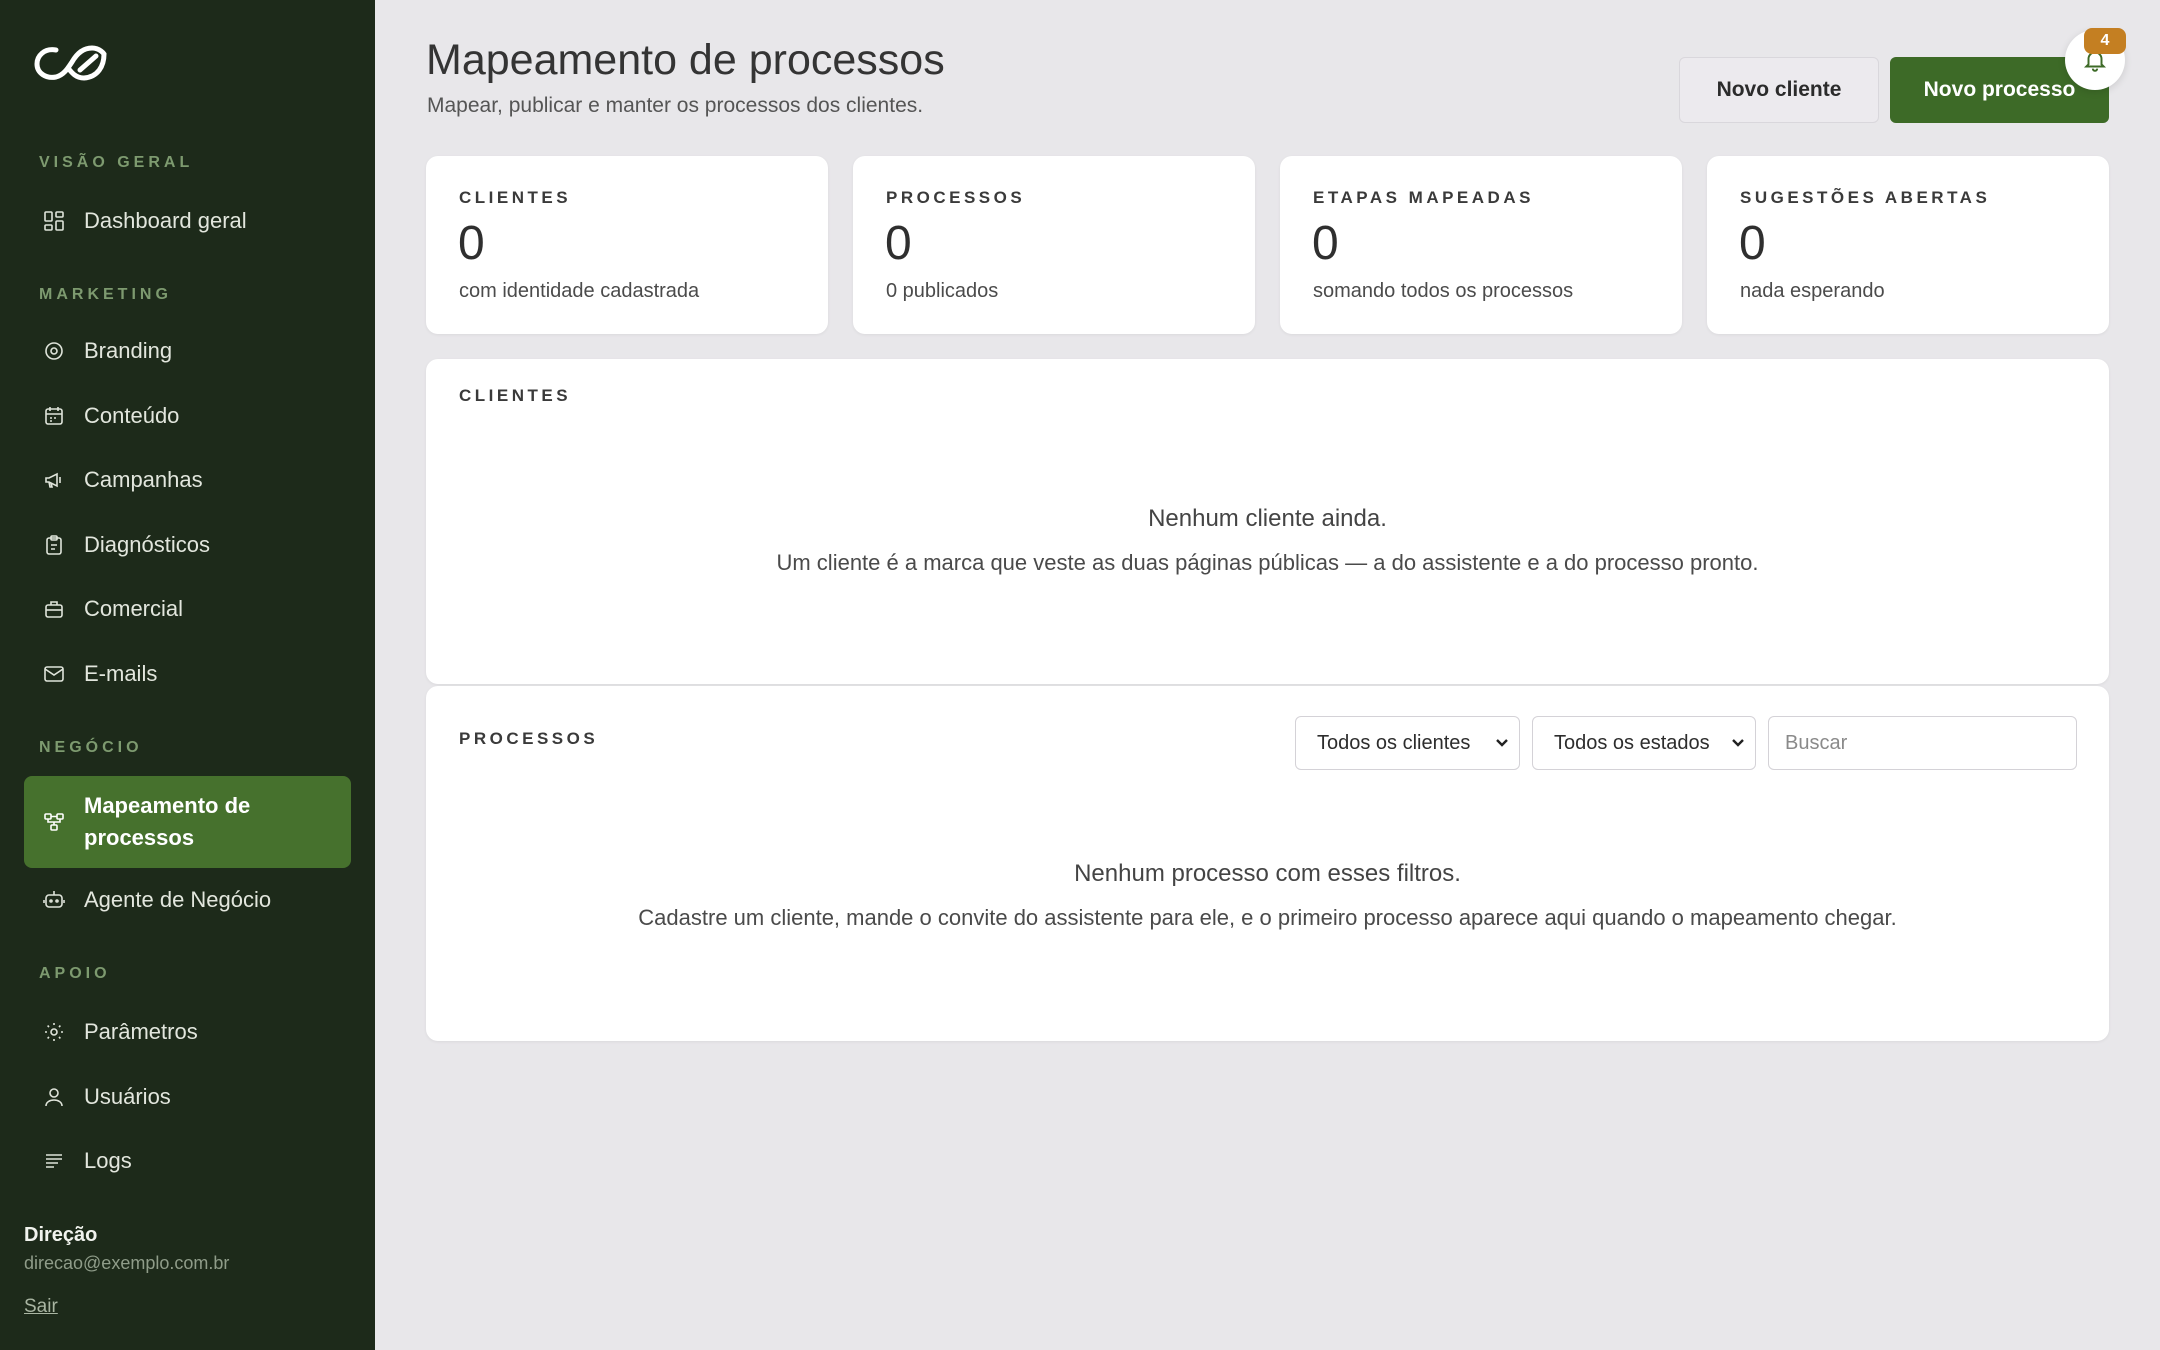 The height and width of the screenshot is (1350, 2160). What do you see at coordinates (54, 416) in the screenshot?
I see `calendar-icon` at bounding box center [54, 416].